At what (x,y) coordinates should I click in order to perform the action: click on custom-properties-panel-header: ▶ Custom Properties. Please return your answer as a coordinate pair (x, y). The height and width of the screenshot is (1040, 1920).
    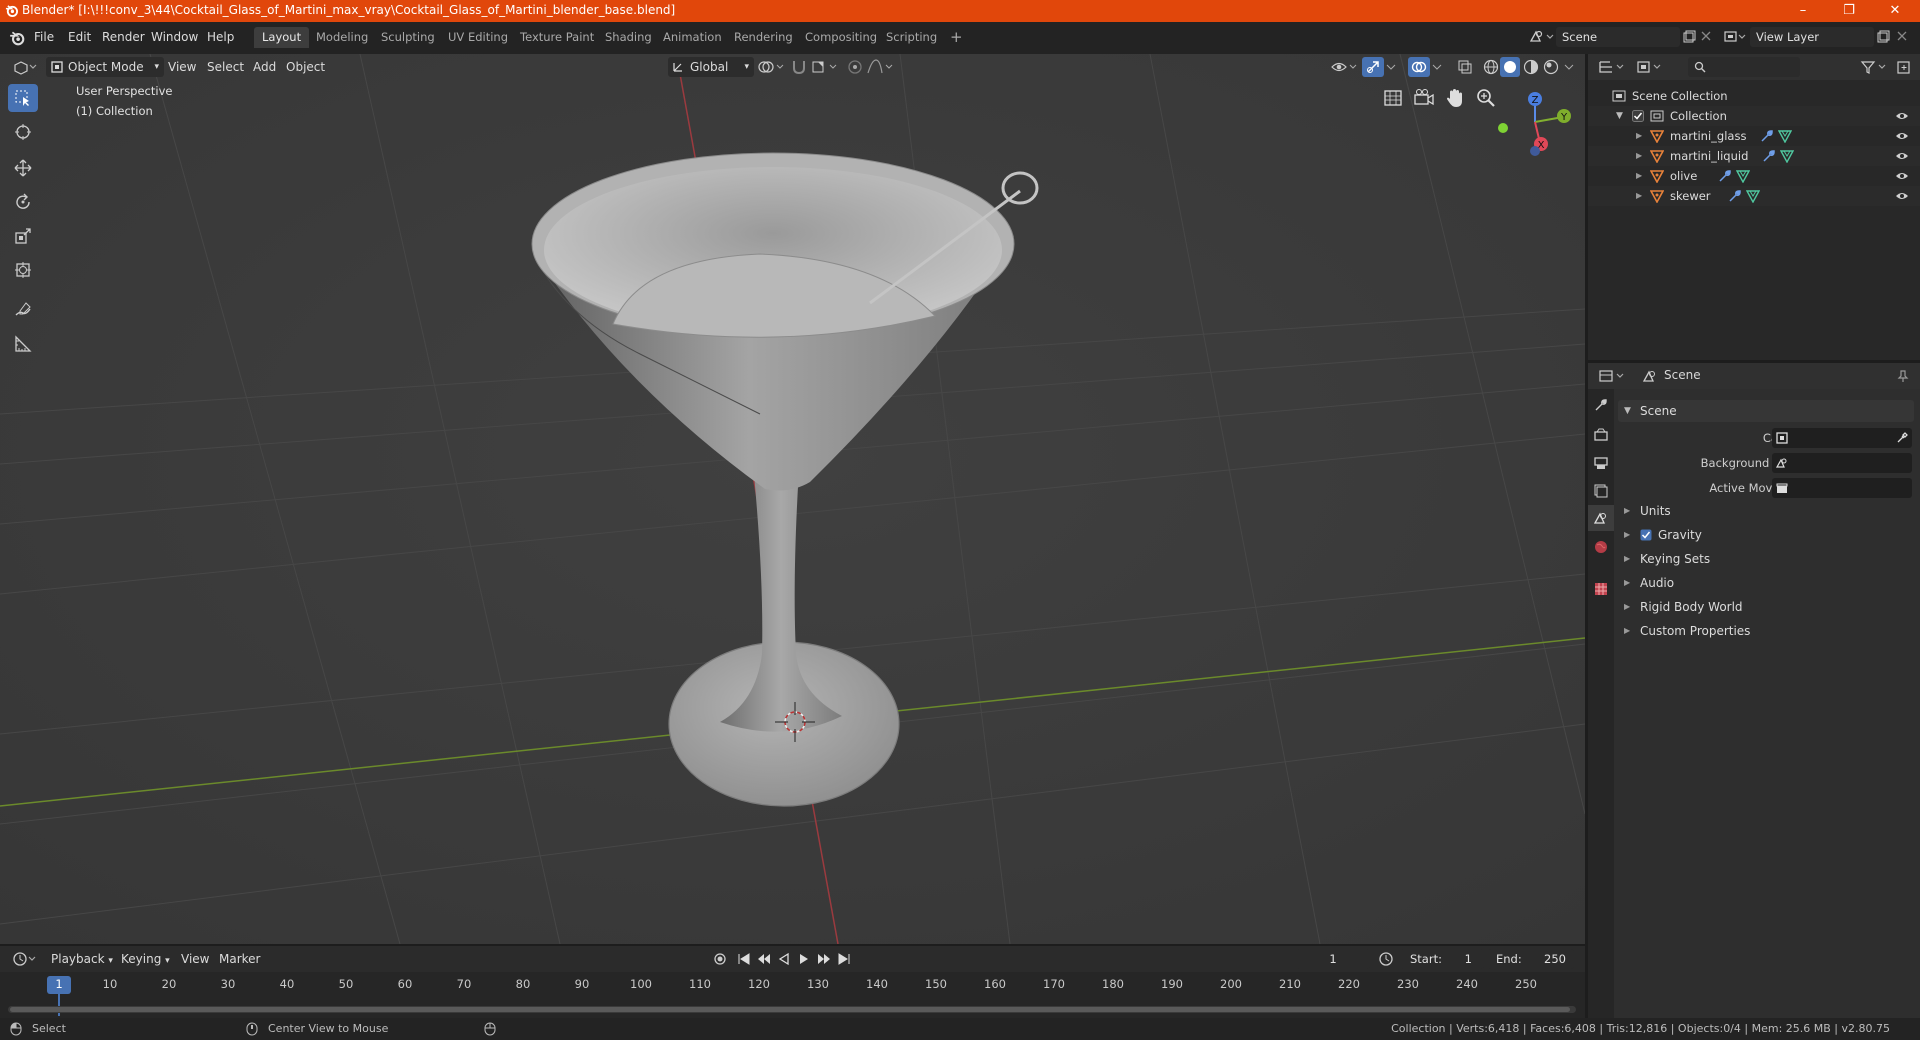
    Looking at the image, I should click on (1766, 631).